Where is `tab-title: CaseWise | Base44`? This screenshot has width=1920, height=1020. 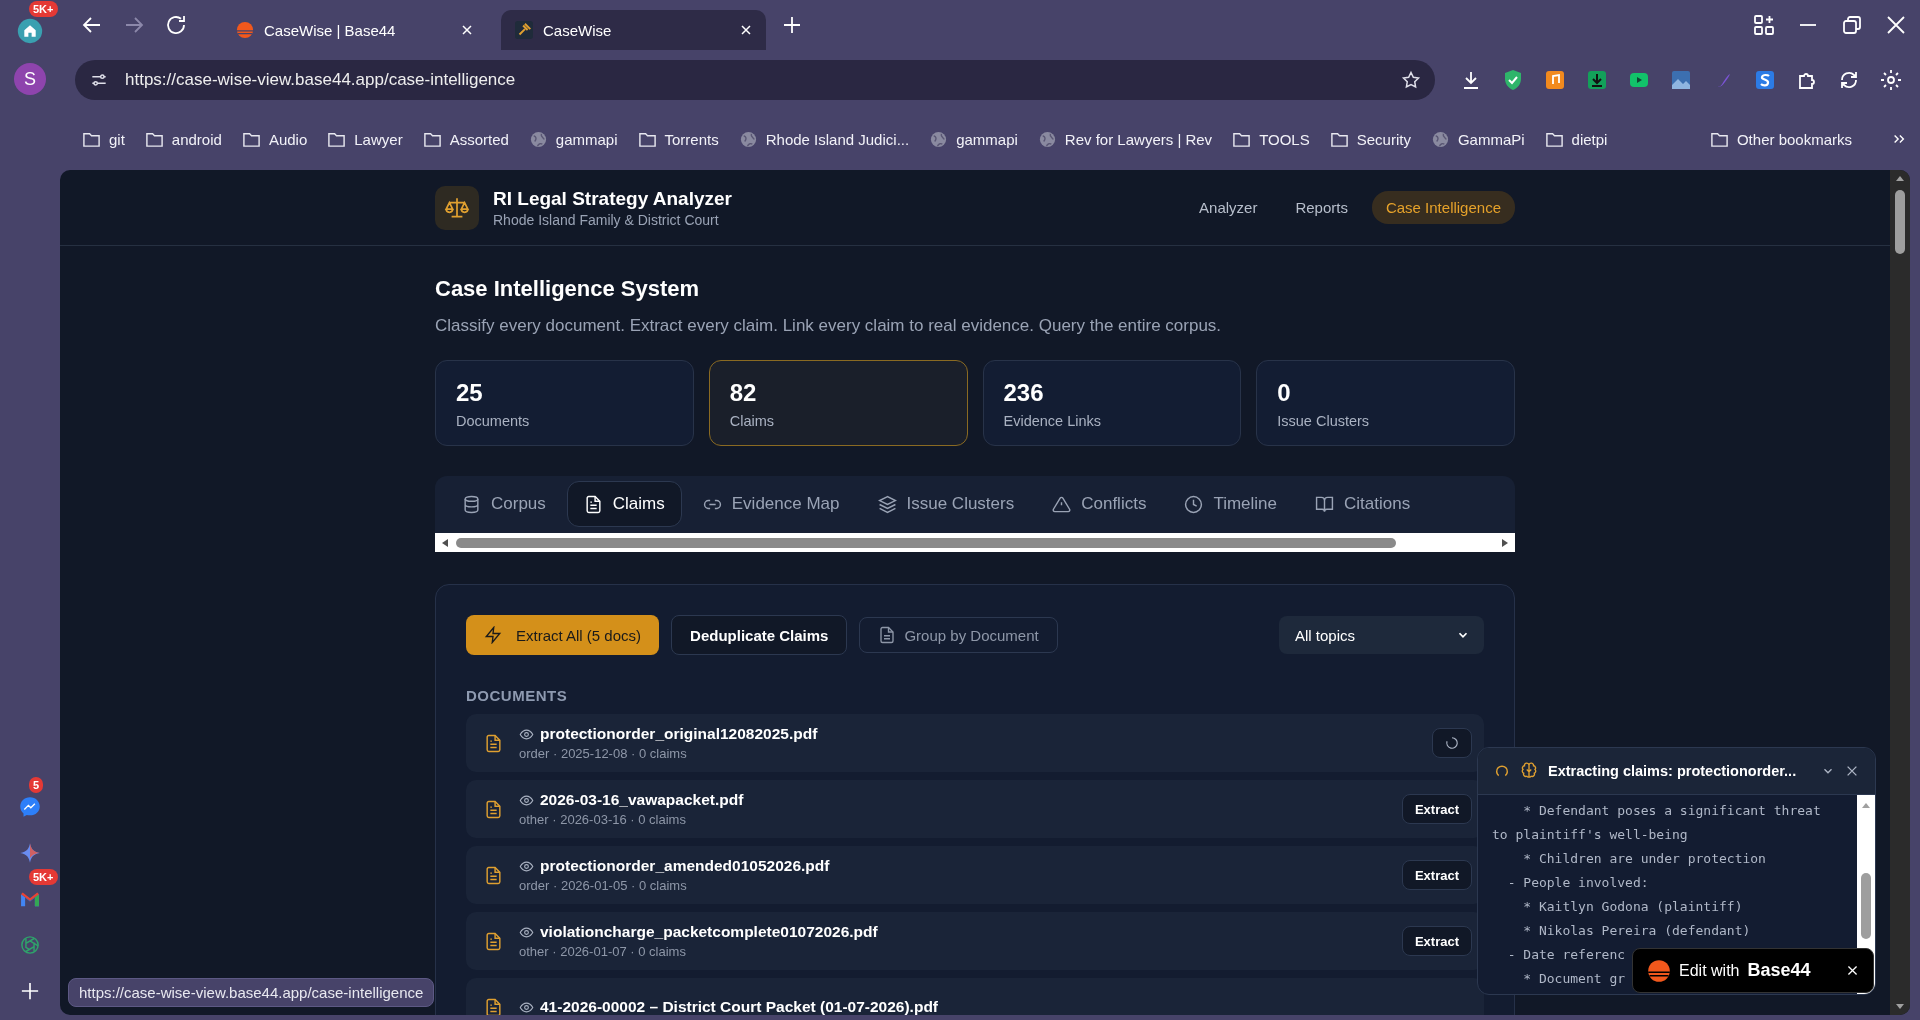 tab-title: CaseWise | Base44 is located at coordinates (330, 30).